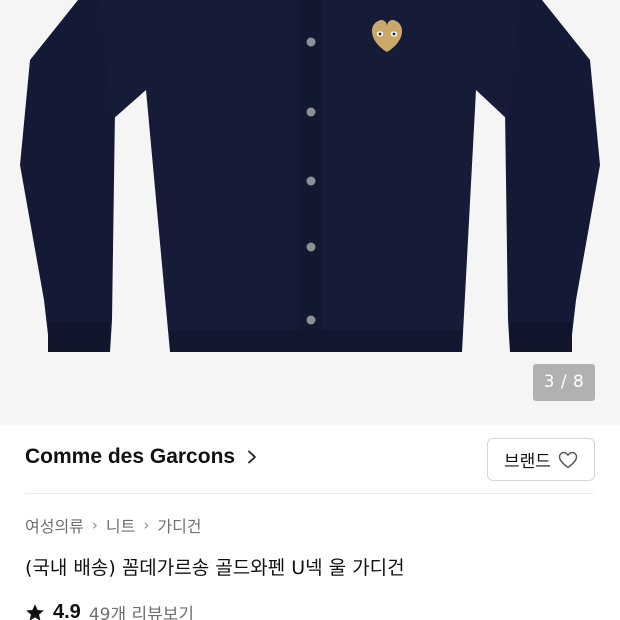  Describe the element at coordinates (310, 460) in the screenshot. I see `brand-row: Comme des Garcons 브랜드` at that location.